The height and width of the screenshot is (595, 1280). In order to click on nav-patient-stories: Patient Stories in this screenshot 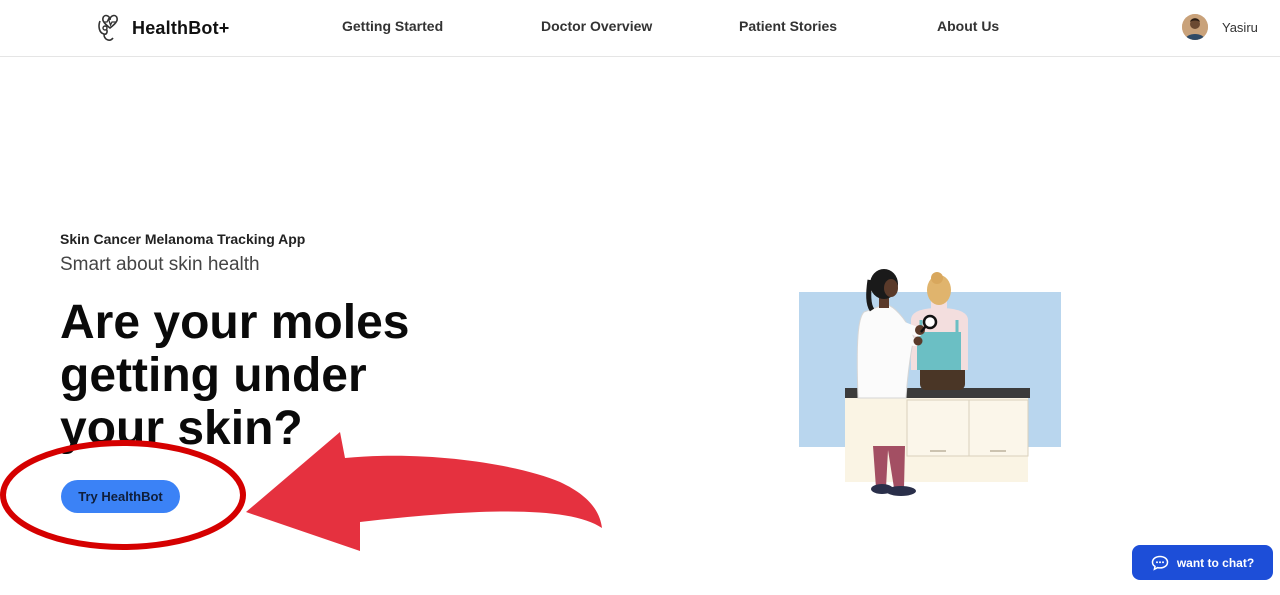, I will do `click(788, 26)`.